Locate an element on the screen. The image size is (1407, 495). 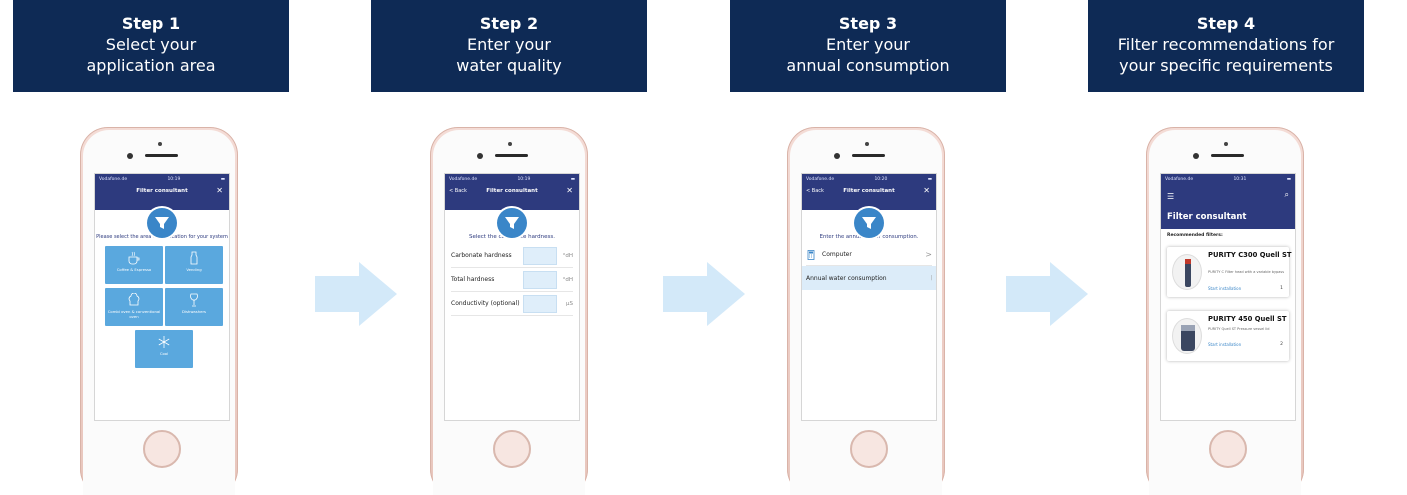
total-hardness-row: Total hardness °dH is located at coordinates (512, 280).